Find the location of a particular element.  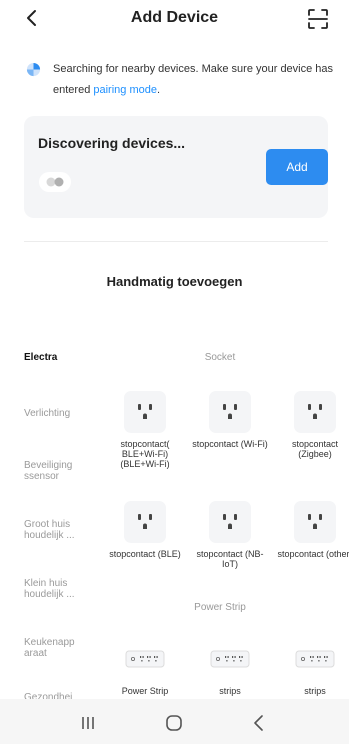

device-stopcontact-zigbee: stopcontact (Zigbee) is located at coordinates (312, 425).